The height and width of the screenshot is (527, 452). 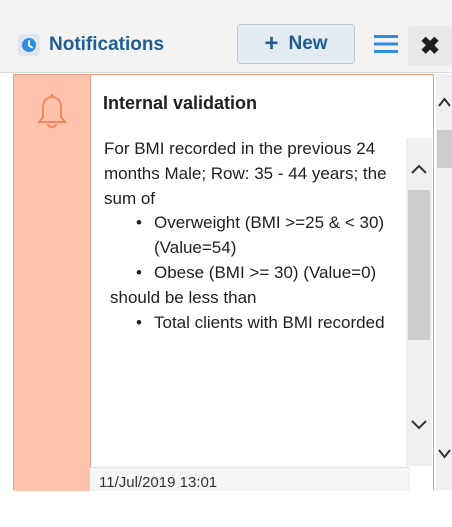 I want to click on severity-strip, so click(x=52, y=283).